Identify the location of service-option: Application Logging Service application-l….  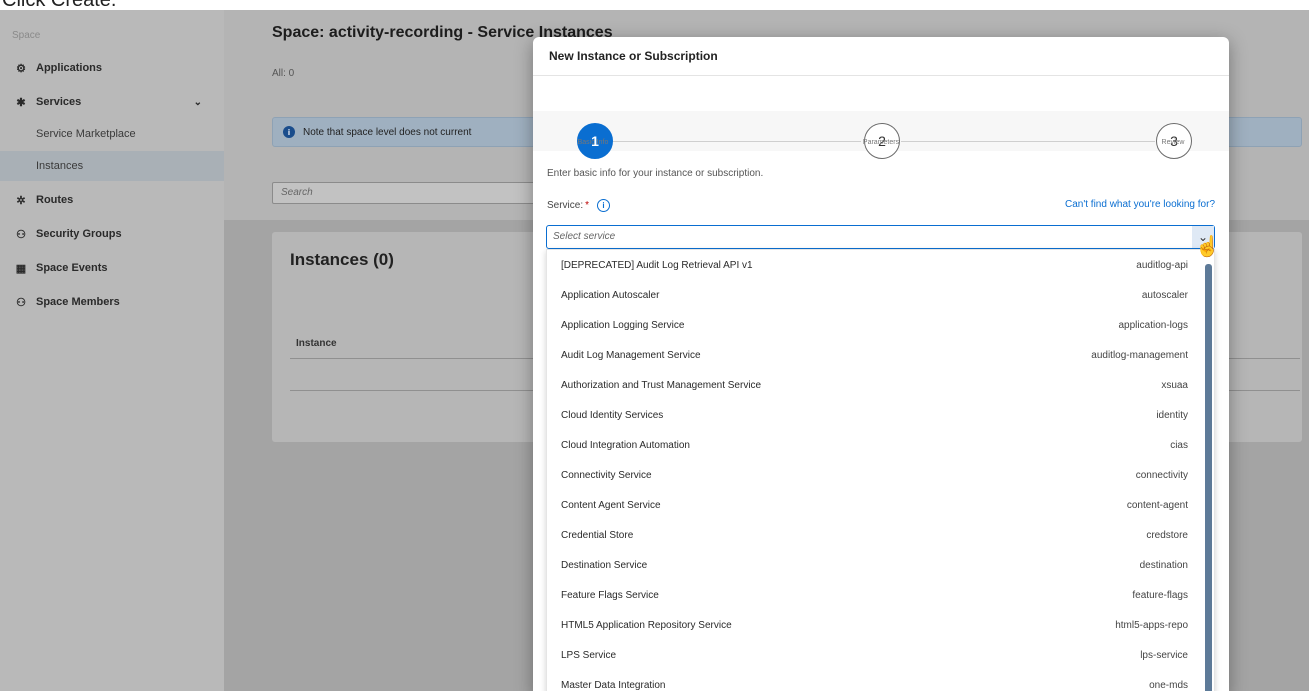
(874, 325).